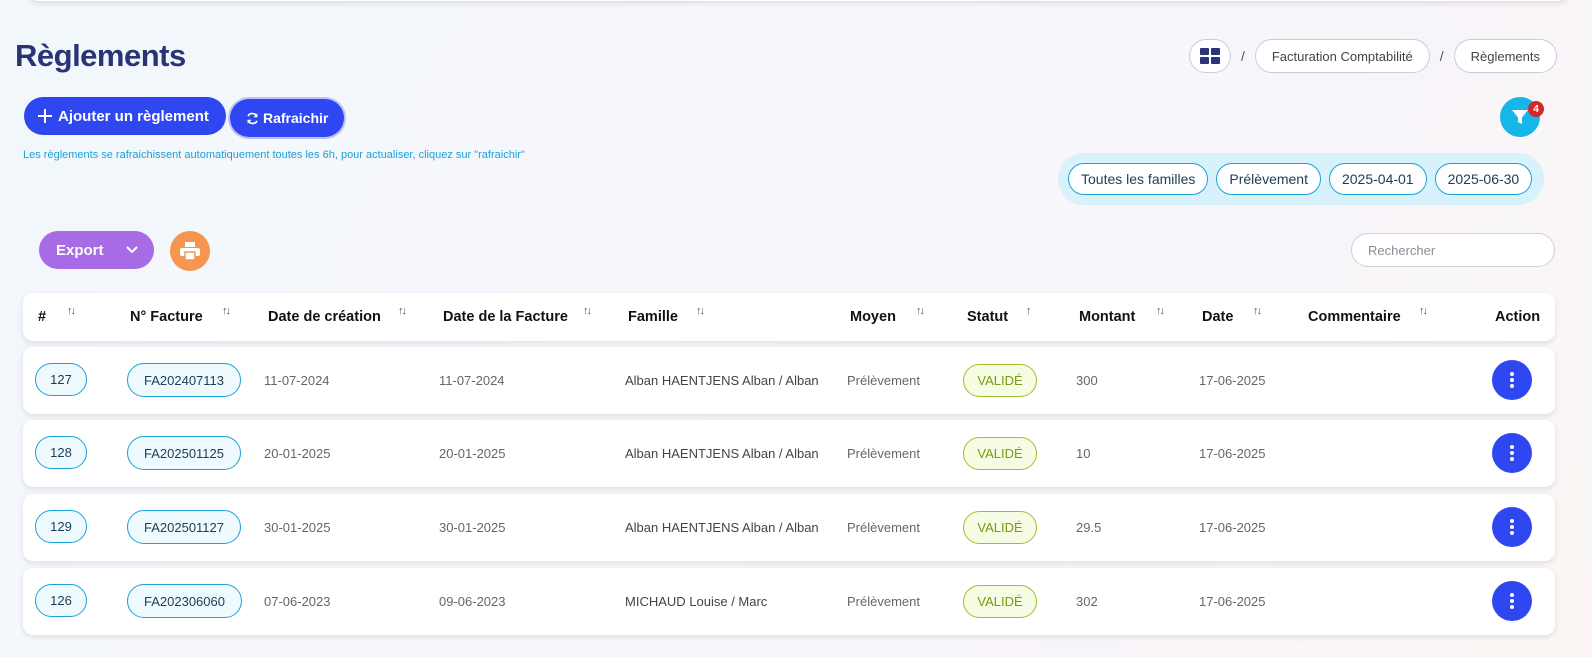 This screenshot has width=1592, height=657. Describe the element at coordinates (1083, 453) in the screenshot. I see `row-amount: 10` at that location.